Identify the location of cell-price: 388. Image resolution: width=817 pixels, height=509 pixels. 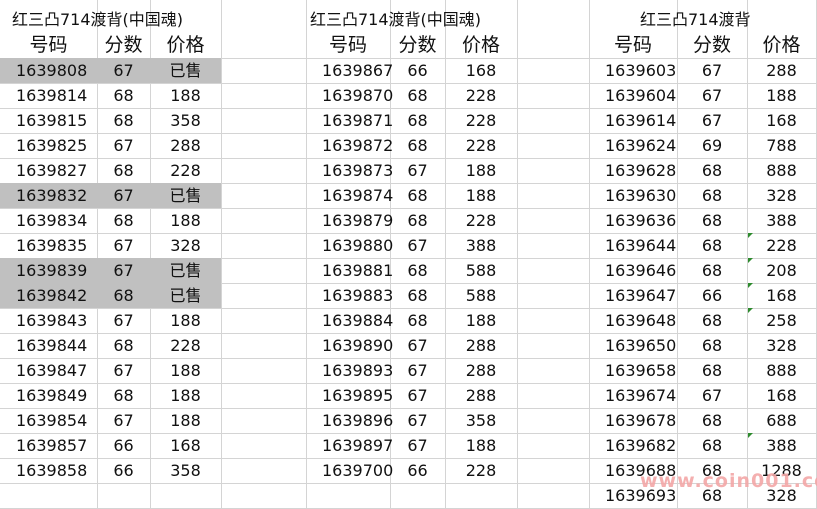
(781, 445).